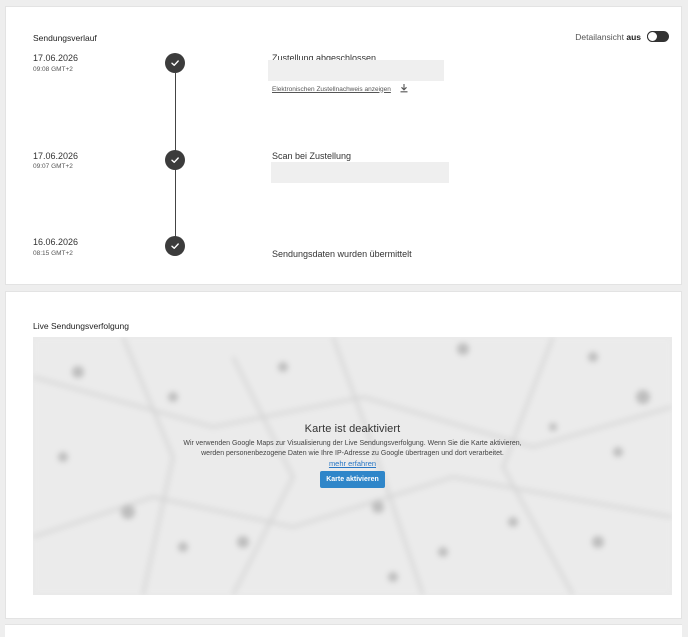 Image resolution: width=688 pixels, height=637 pixels. I want to click on download-icon, so click(404, 89).